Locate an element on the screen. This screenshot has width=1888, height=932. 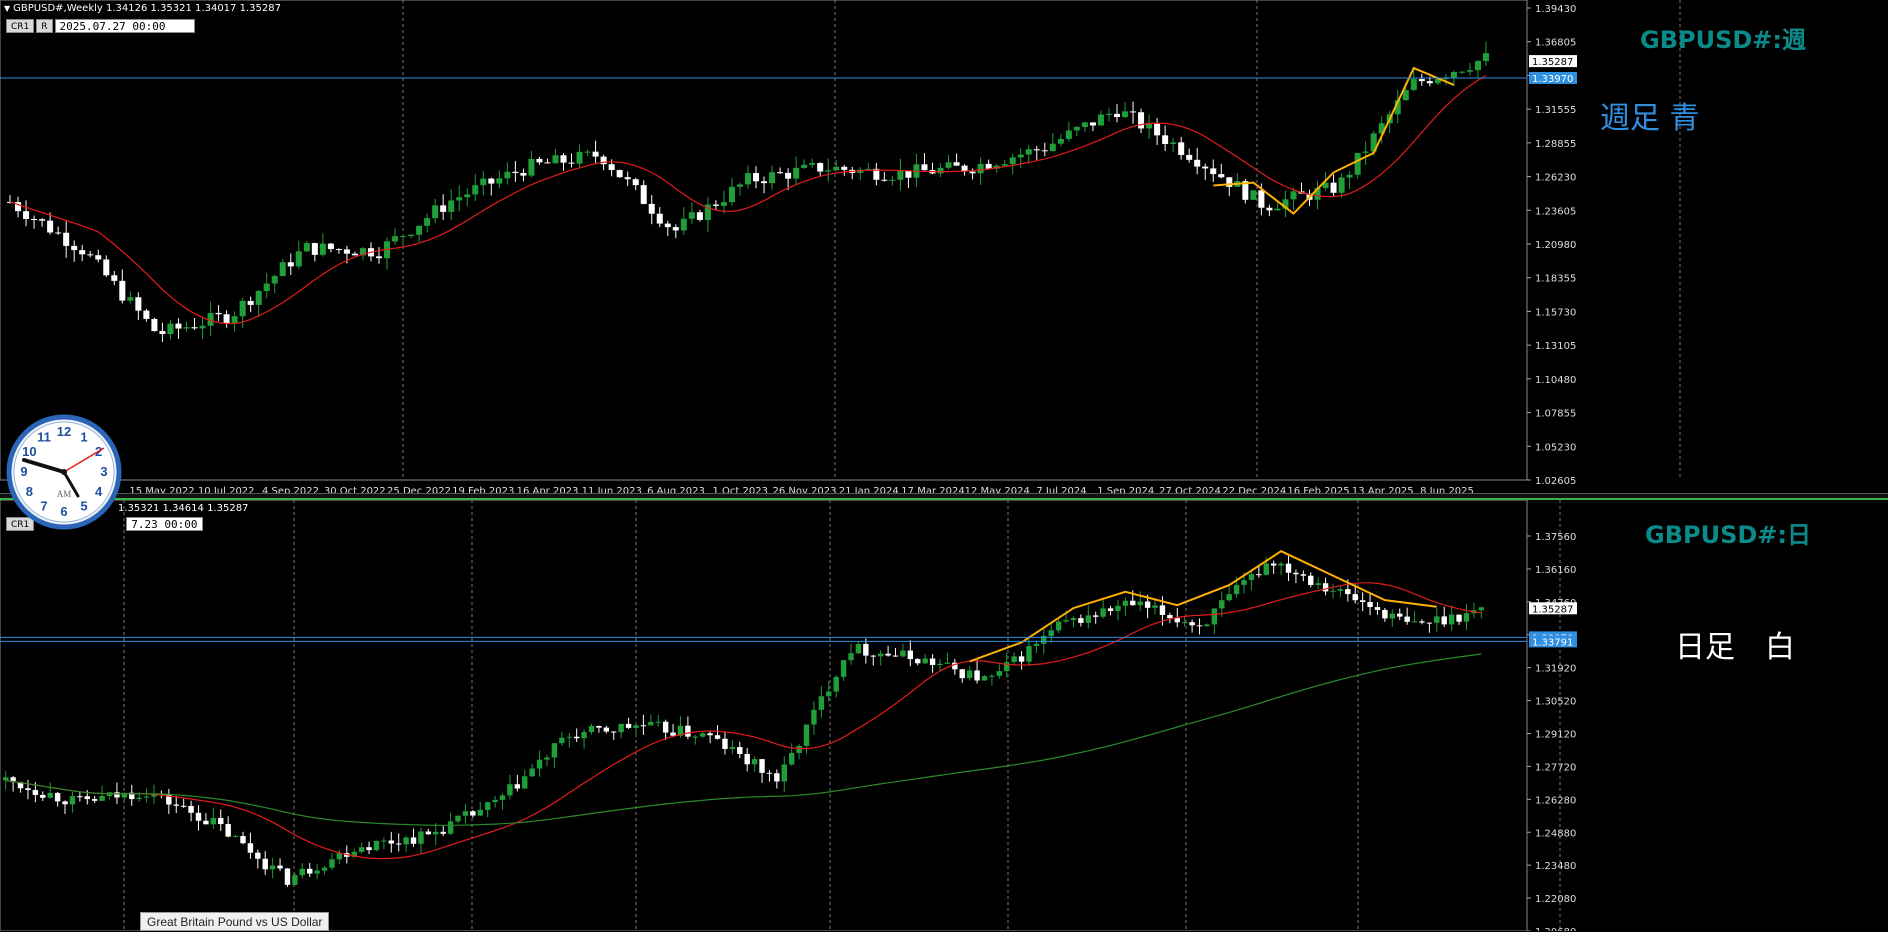
collapse-triangle-icon: ▼ is located at coordinates (7, 8).